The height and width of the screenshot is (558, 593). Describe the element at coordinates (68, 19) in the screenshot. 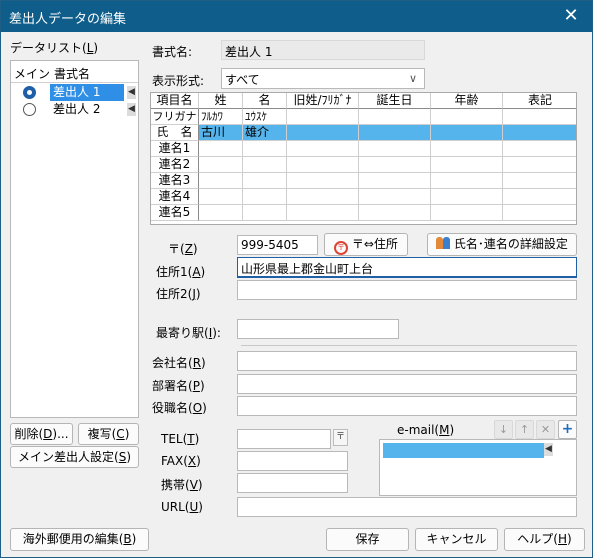

I see `window-title: 差出人データの編集` at that location.